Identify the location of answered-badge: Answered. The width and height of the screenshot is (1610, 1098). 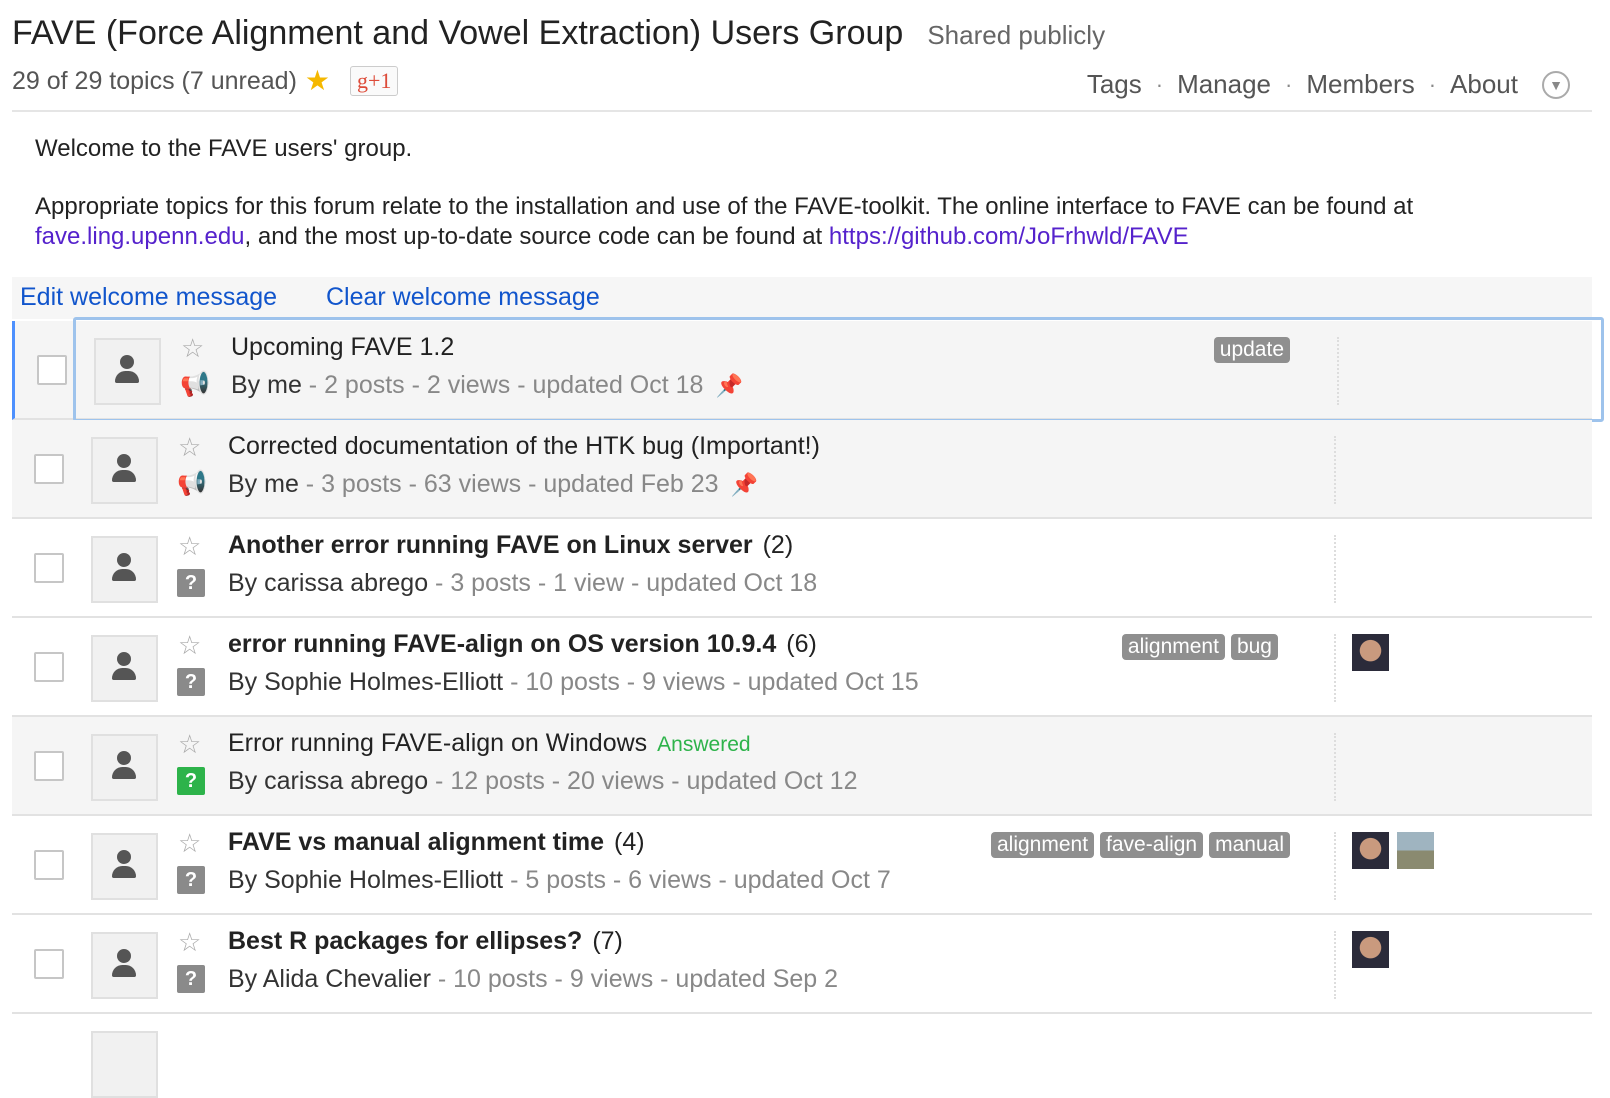
(704, 744).